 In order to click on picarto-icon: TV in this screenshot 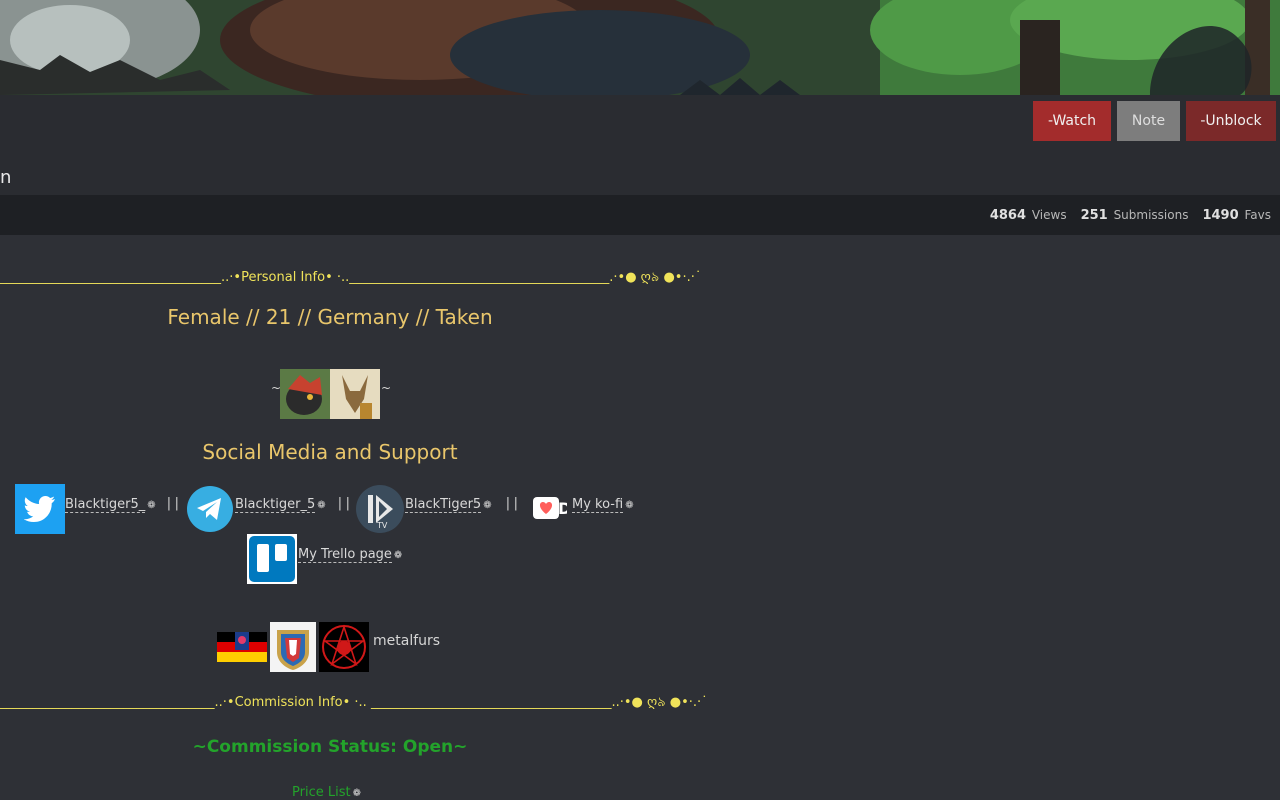, I will do `click(380, 509)`.